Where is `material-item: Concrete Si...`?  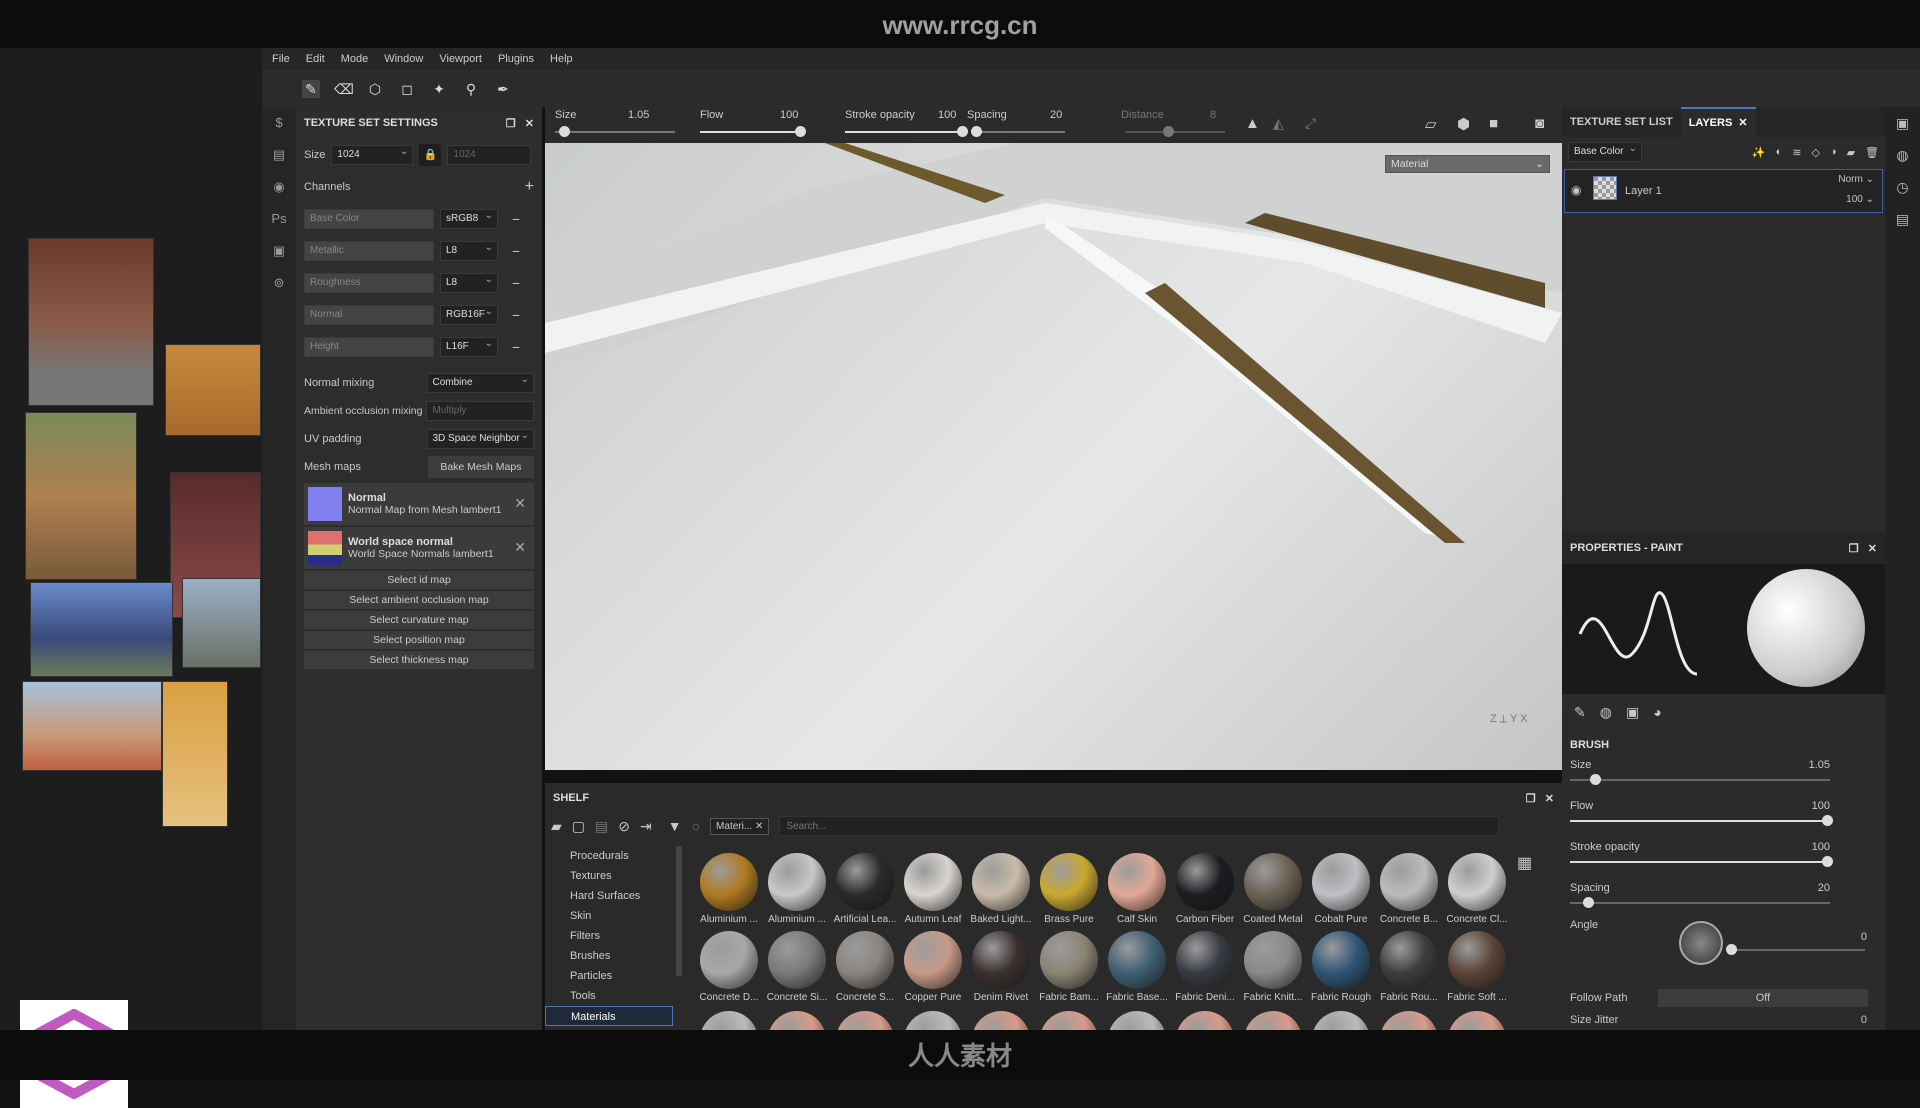 material-item: Concrete Si... is located at coordinates (797, 967).